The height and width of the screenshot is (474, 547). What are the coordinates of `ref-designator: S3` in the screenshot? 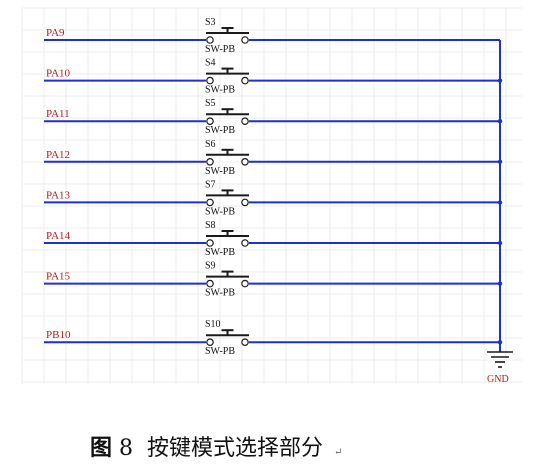 It's located at (210, 22).